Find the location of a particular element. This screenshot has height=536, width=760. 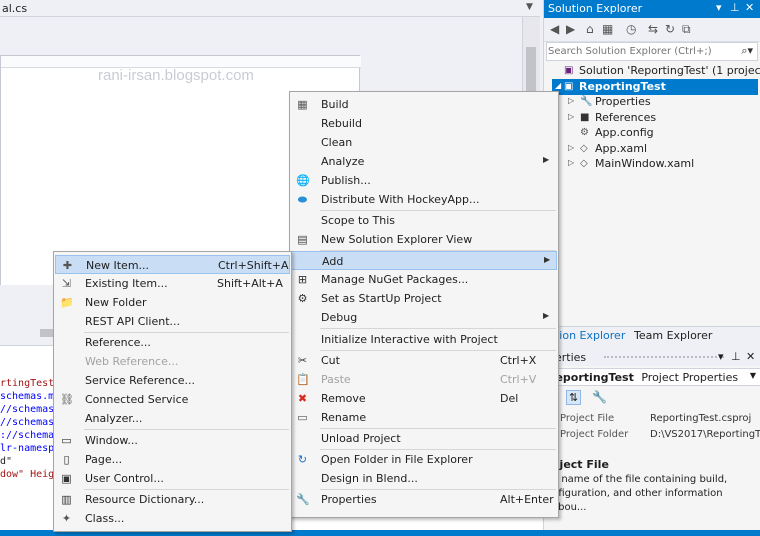

menu-item-shortcut: Del is located at coordinates (509, 398).